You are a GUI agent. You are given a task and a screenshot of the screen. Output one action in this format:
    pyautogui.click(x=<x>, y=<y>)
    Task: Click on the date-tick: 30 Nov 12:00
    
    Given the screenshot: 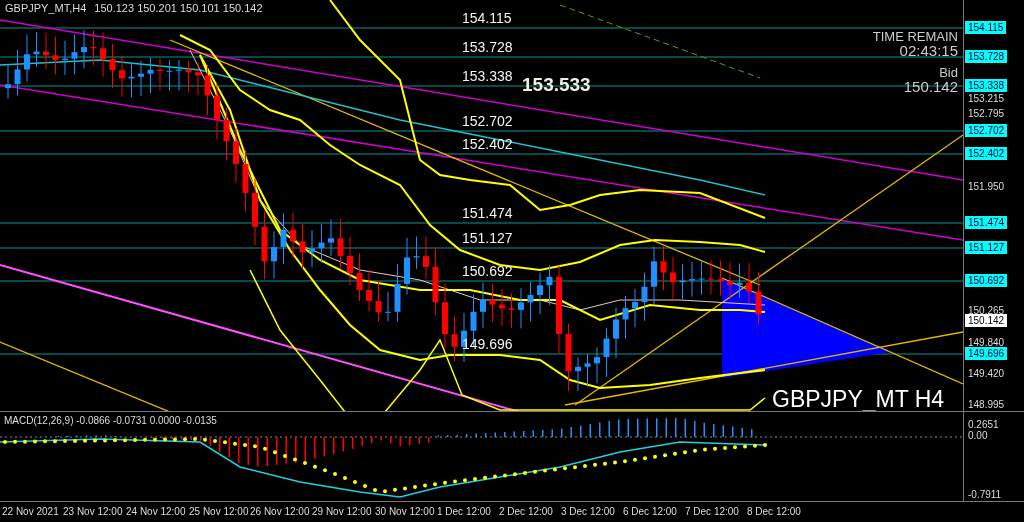 What is the action you would take?
    pyautogui.click(x=405, y=512)
    